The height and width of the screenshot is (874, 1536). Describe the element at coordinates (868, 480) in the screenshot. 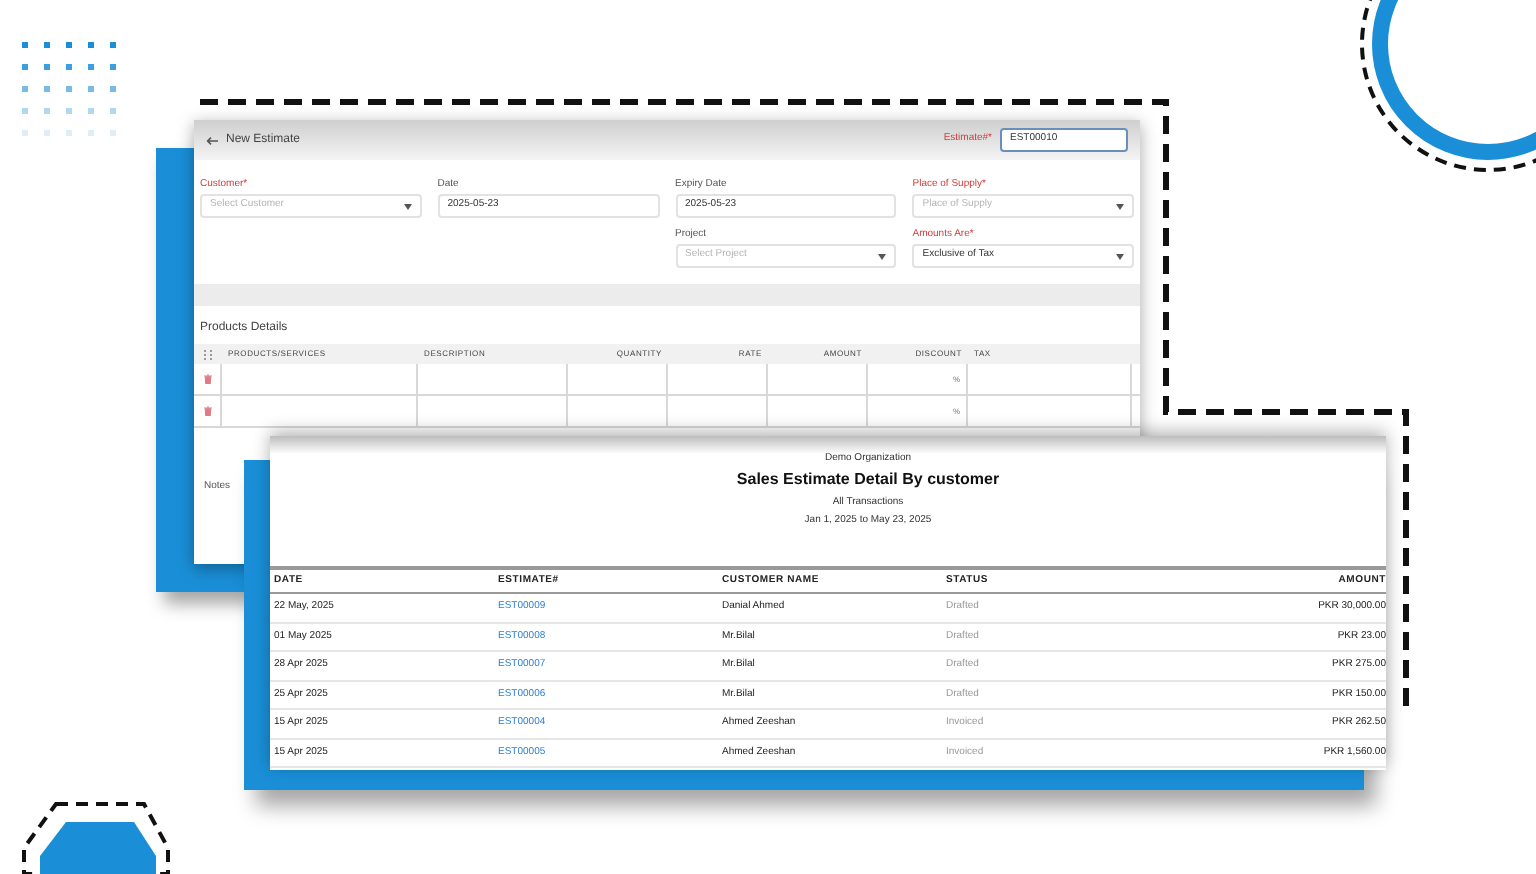

I see `report-title: Sales Estimate Detail By customer` at that location.